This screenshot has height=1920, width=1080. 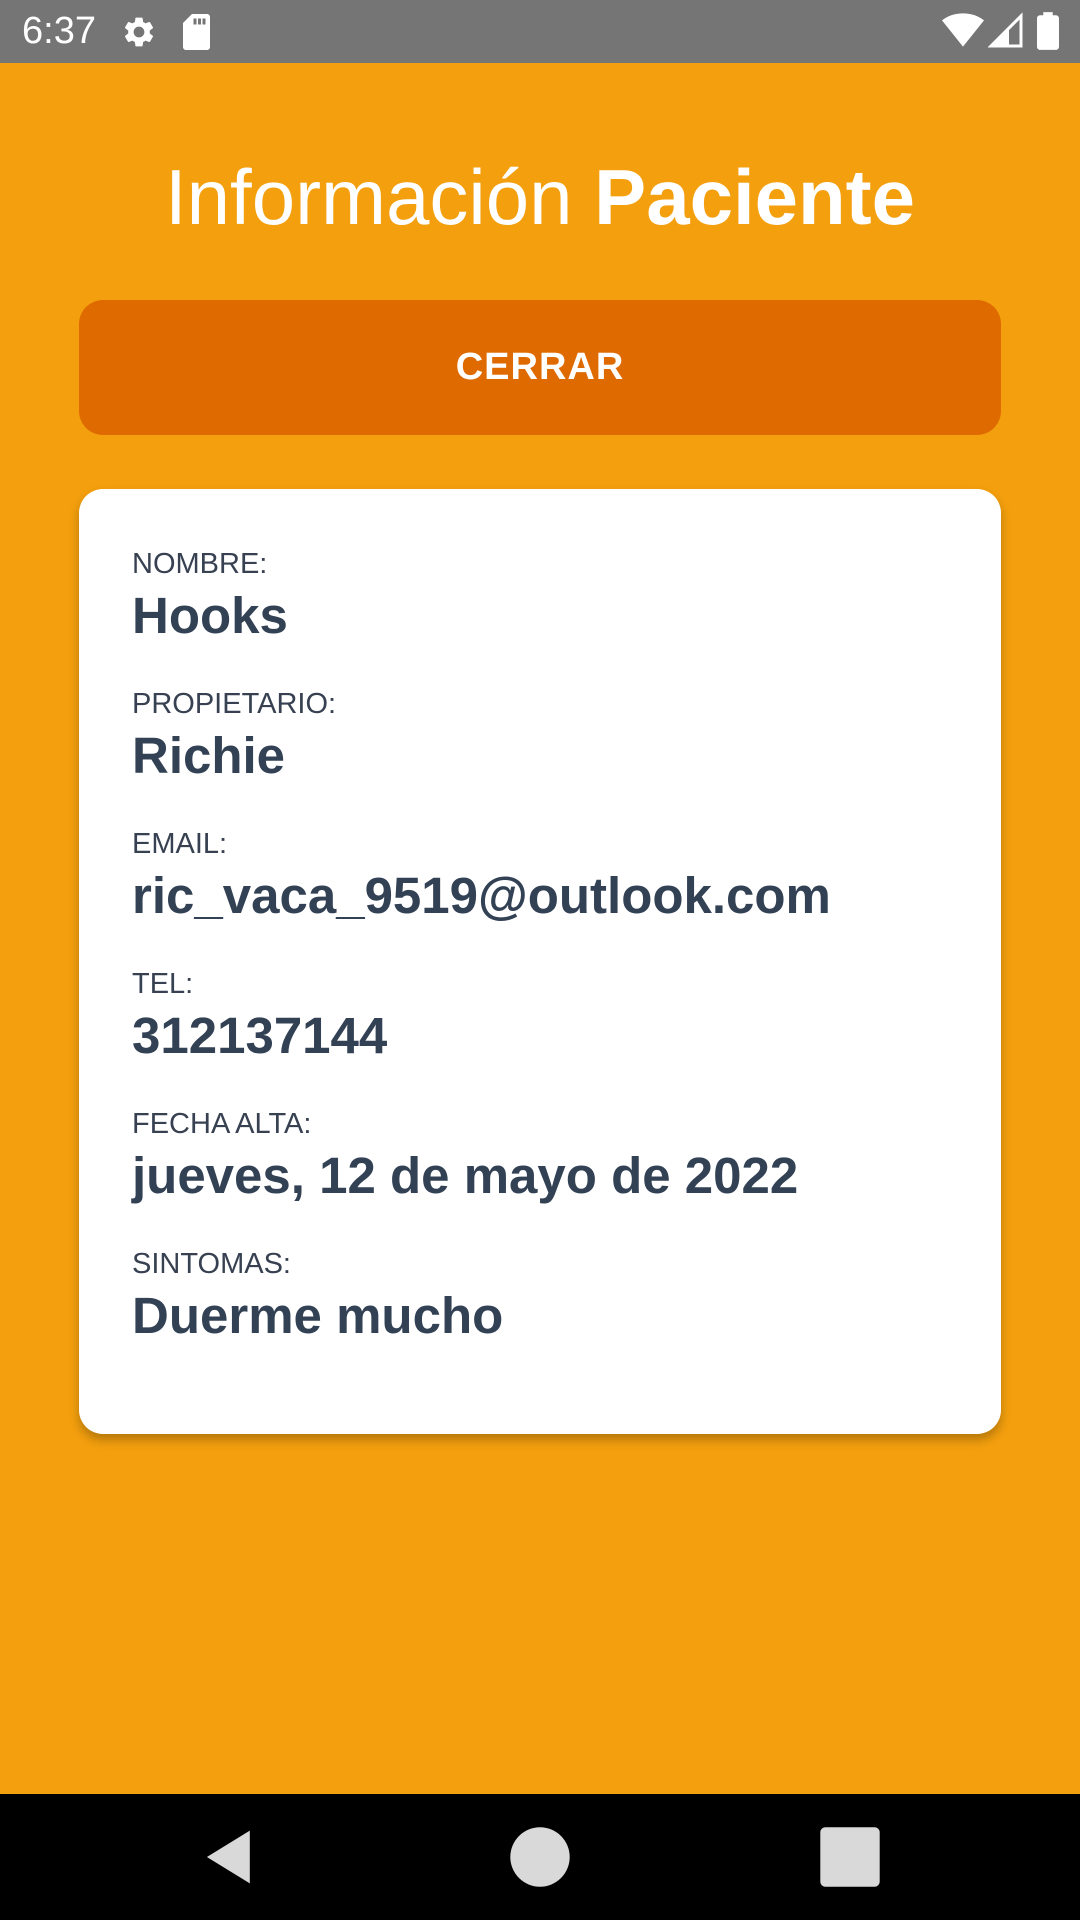 What do you see at coordinates (234, 704) in the screenshot?
I see `field-label-propietario: PROPIETARIO:` at bounding box center [234, 704].